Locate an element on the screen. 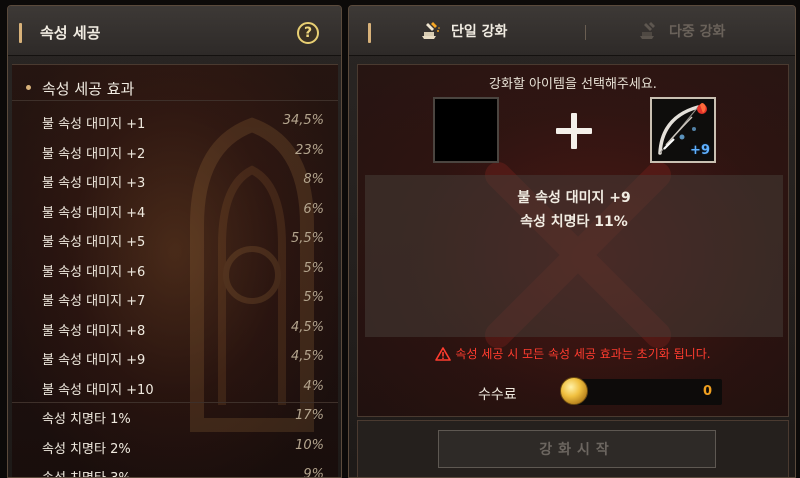 The width and height of the screenshot is (800, 478). start-enhance-button: 강화시작 is located at coordinates (577, 449).